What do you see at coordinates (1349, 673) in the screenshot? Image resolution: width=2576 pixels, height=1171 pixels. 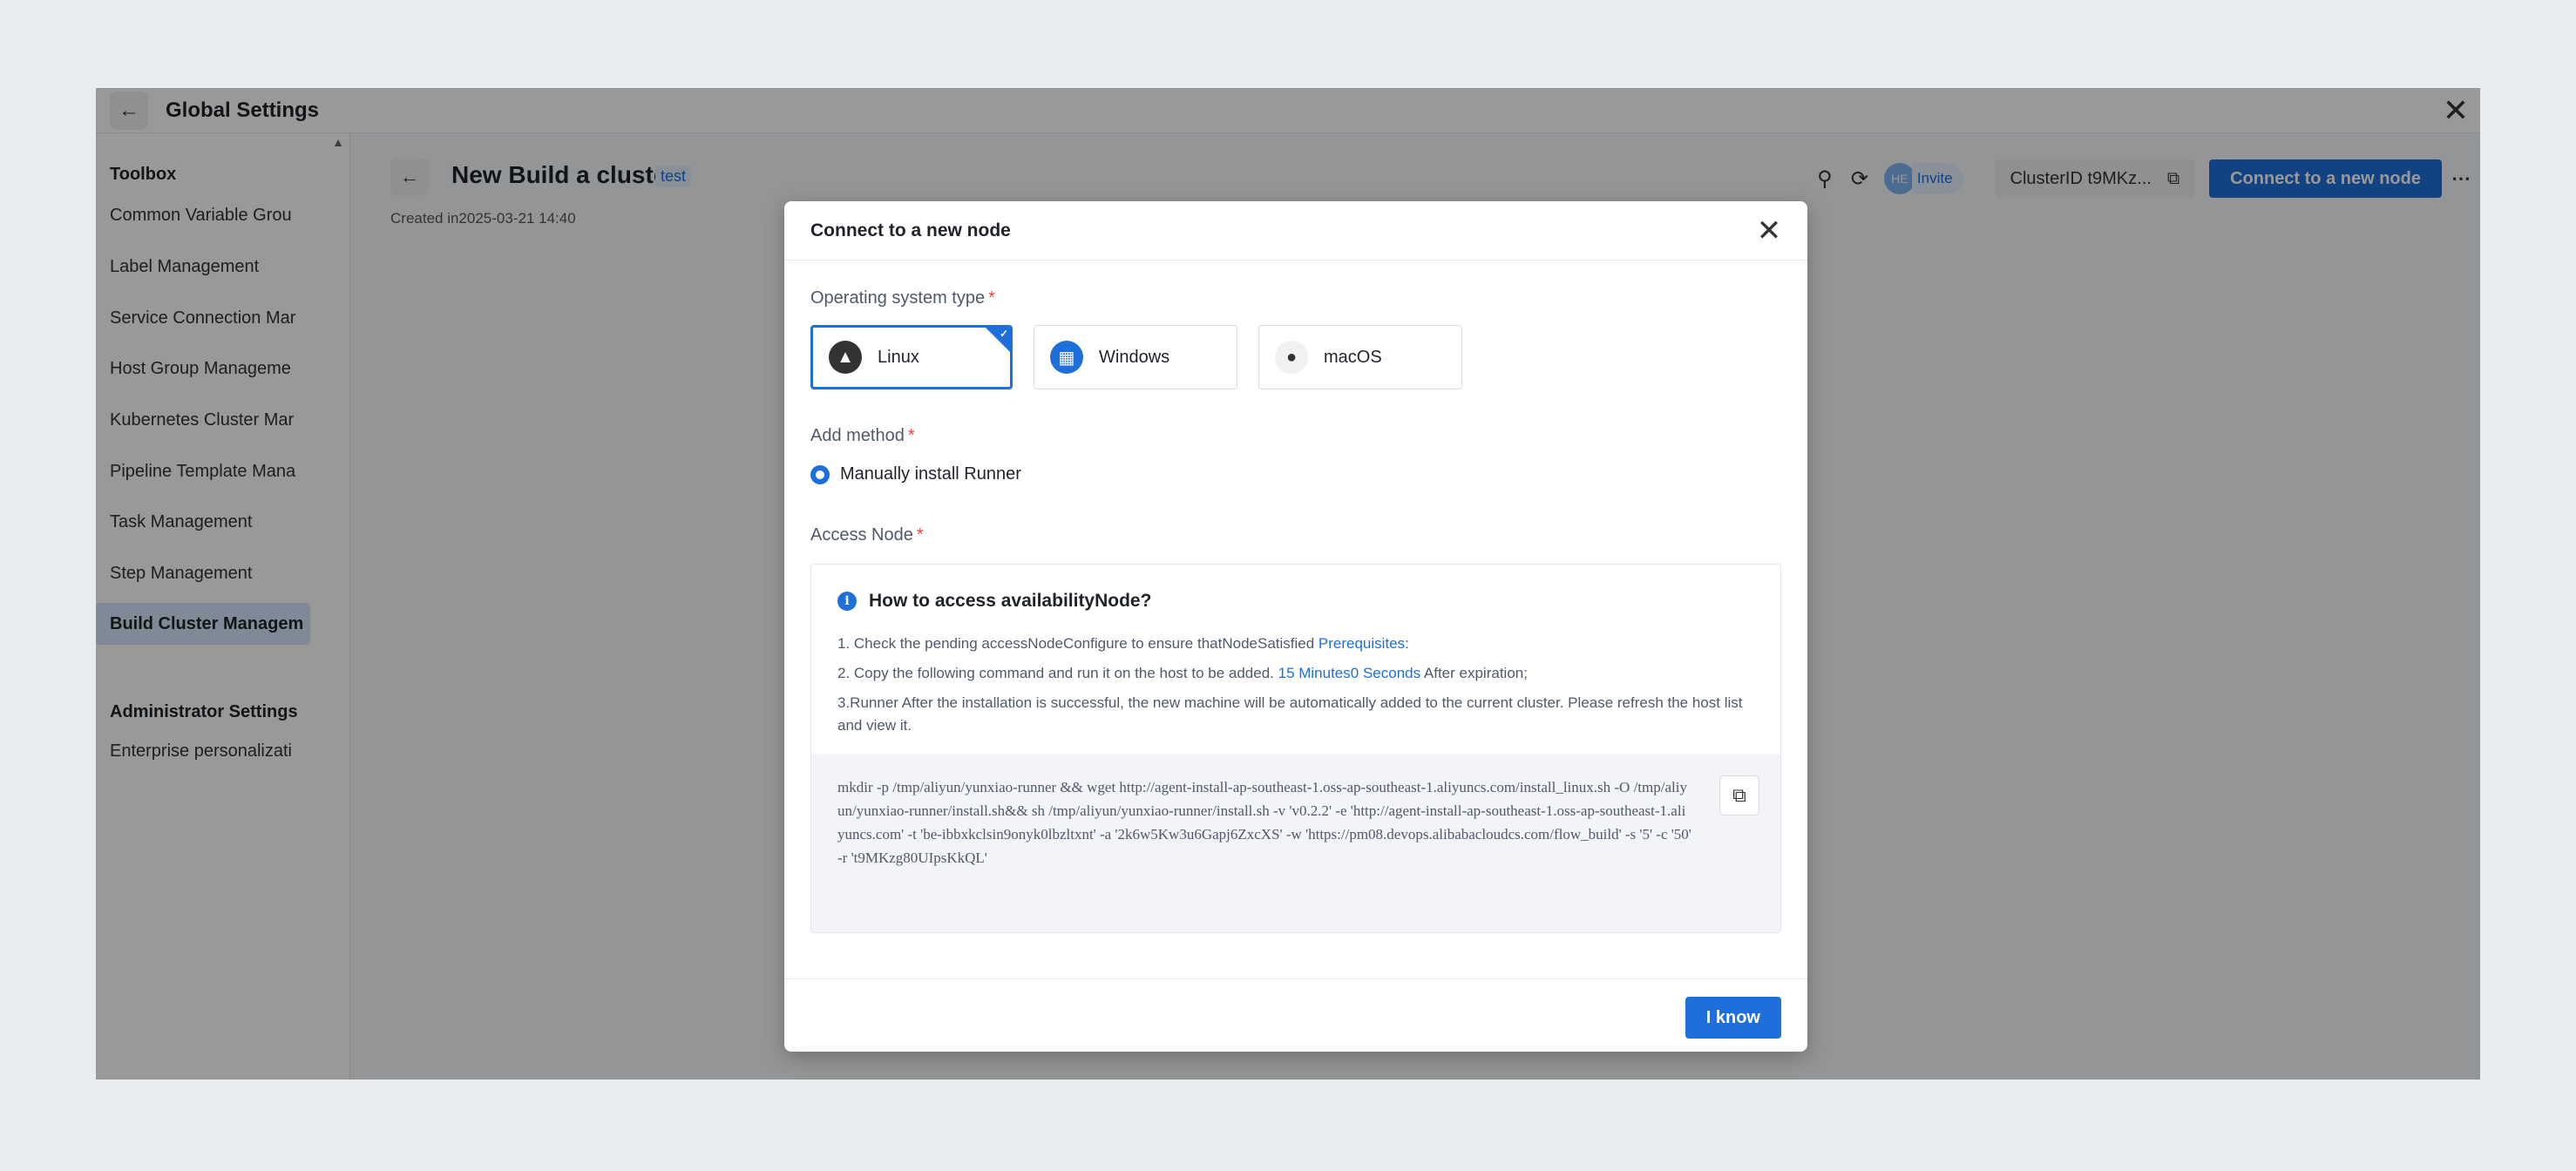 I see `expiration-countdown: 15 Minutes0 Seconds` at bounding box center [1349, 673].